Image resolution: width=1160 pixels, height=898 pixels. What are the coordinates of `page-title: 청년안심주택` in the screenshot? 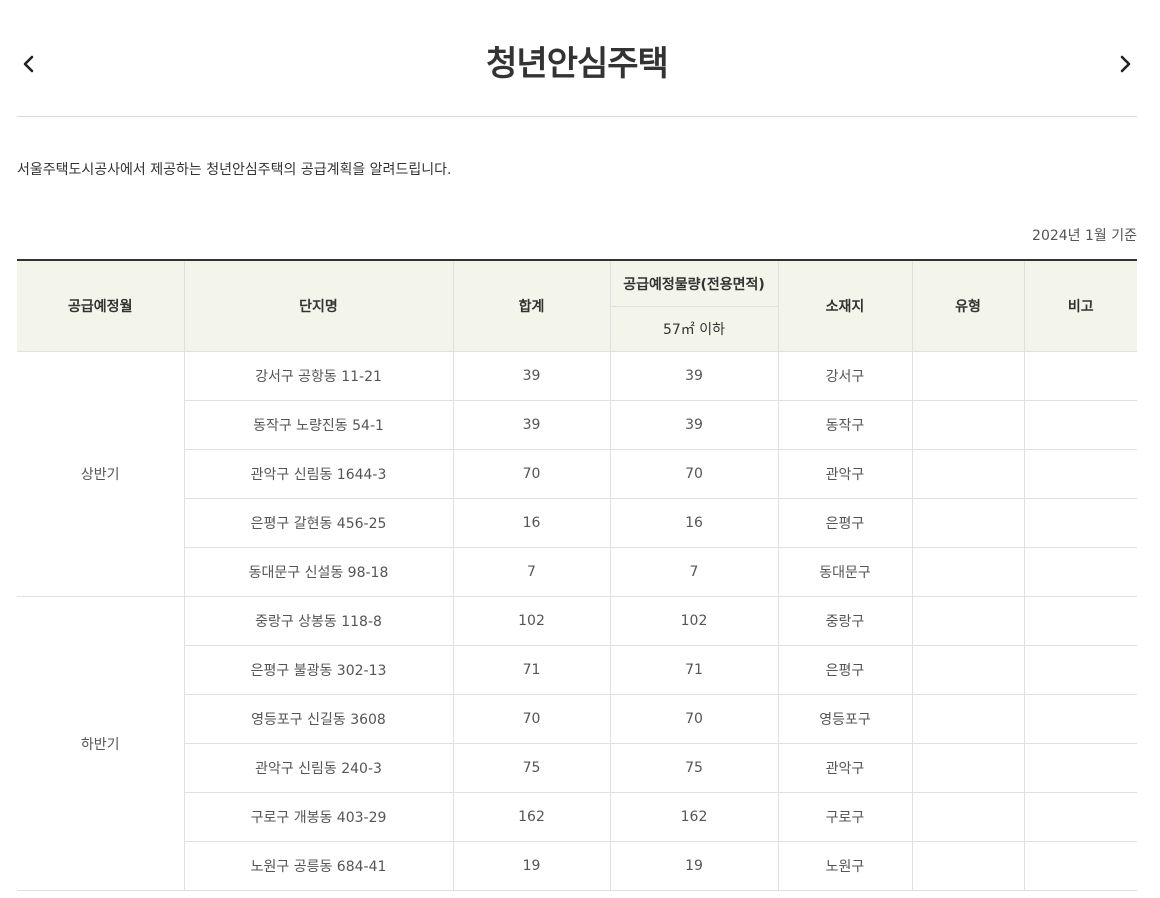 It's located at (577, 64).